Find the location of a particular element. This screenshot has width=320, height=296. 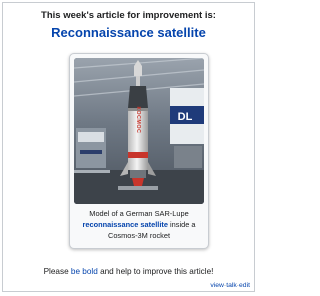

caption-prefix: Model of a German SAR-Lupe is located at coordinates (139, 213).